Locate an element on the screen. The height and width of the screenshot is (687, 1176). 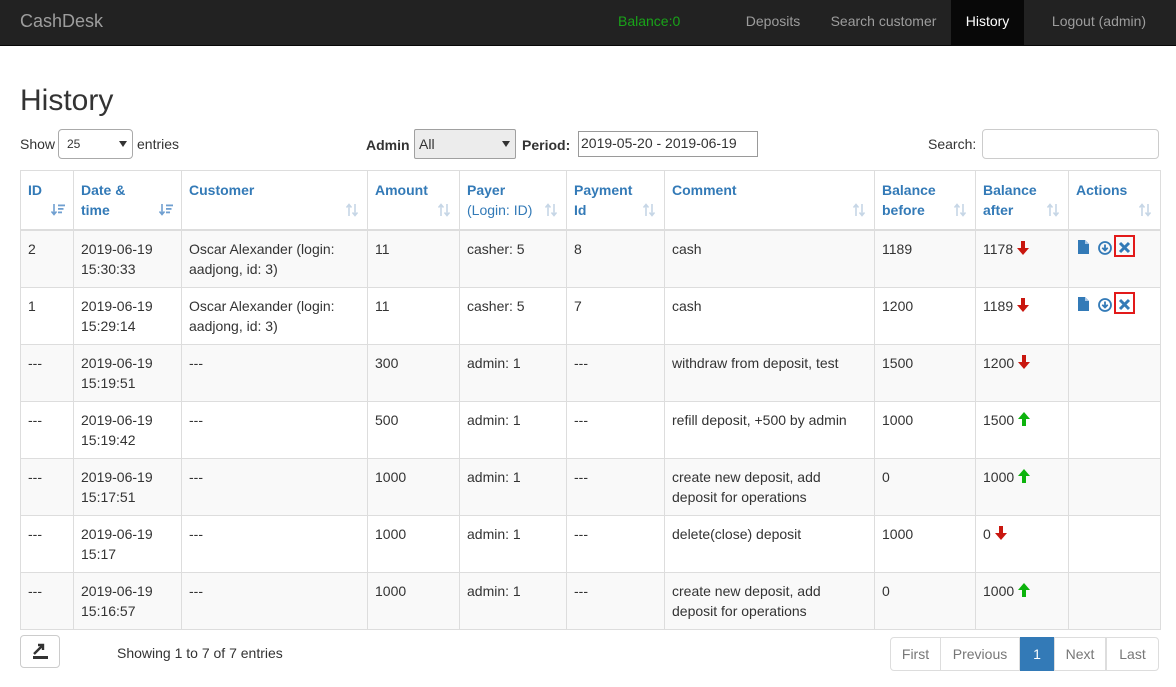
column-label: Actions is located at coordinates (1102, 190).